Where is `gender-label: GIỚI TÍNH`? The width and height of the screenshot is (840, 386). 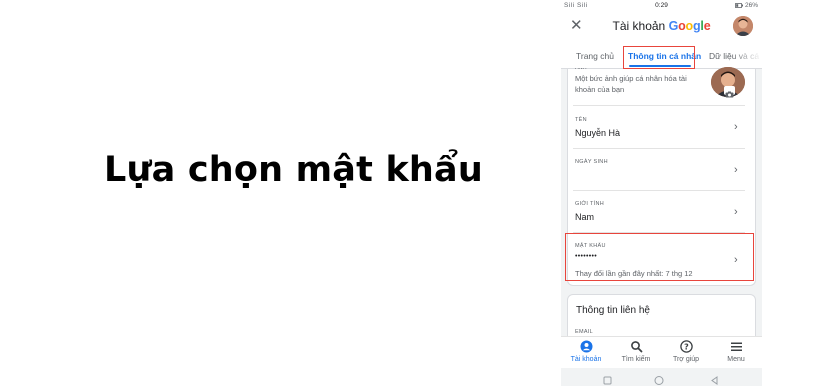
gender-label: GIỚI TÍNH is located at coordinates (590, 204).